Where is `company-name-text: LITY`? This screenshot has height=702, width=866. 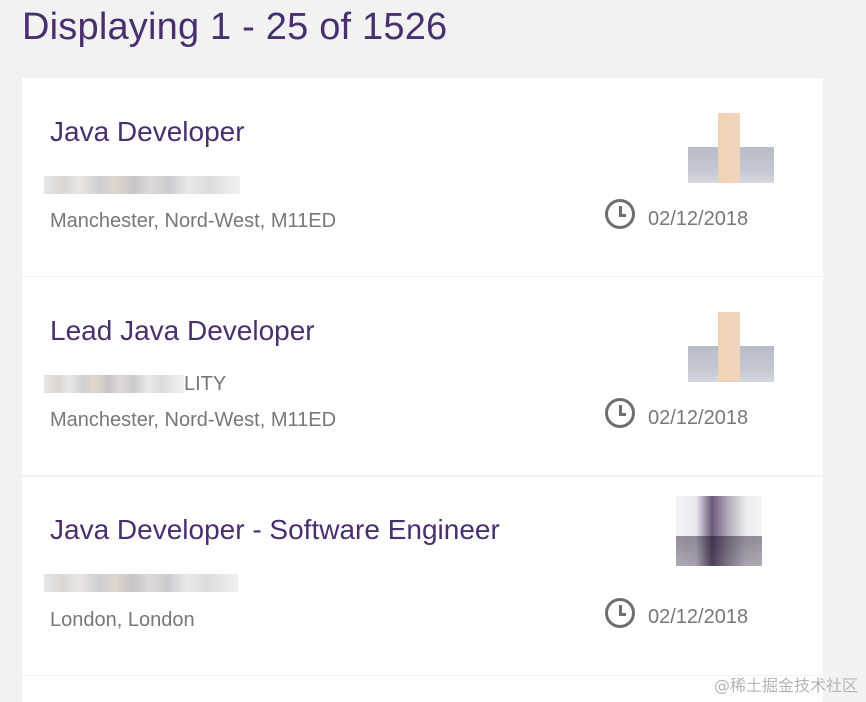 company-name-text: LITY is located at coordinates (205, 383).